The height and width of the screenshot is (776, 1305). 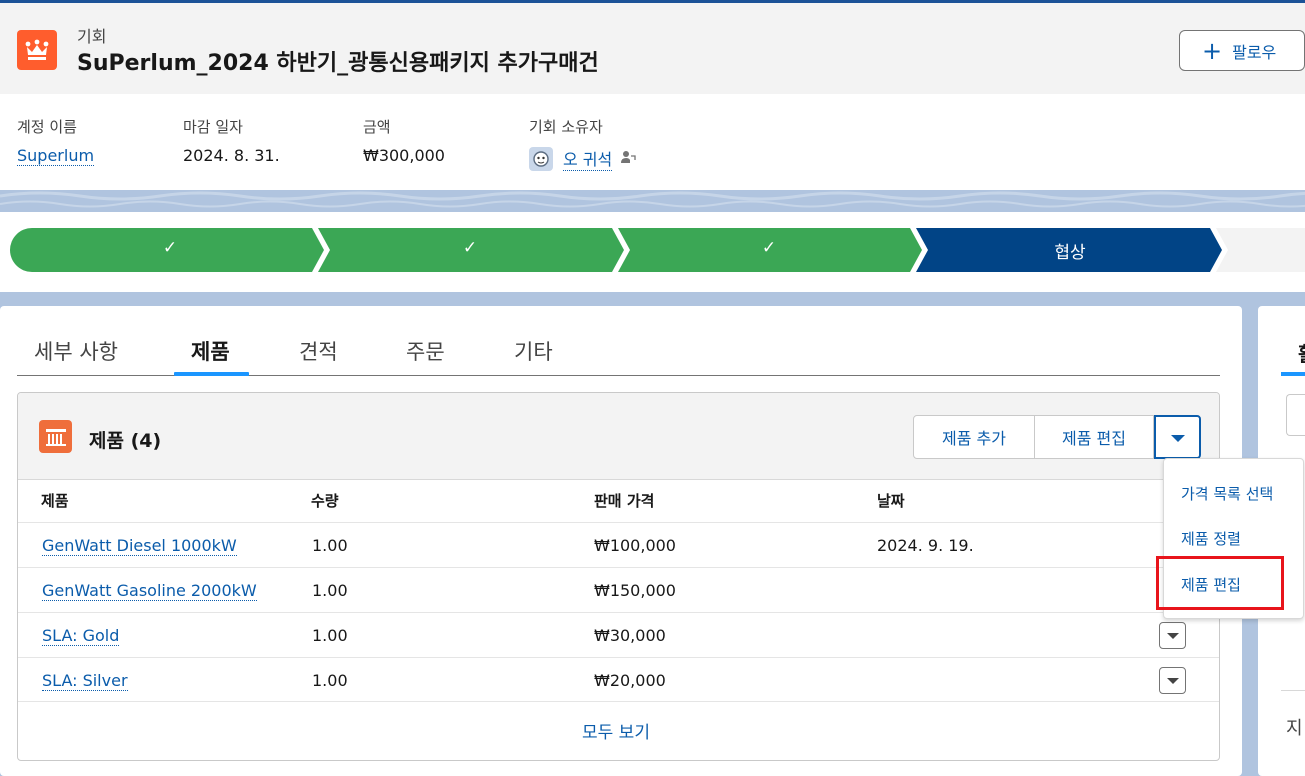 What do you see at coordinates (55, 501) in the screenshot?
I see `column-header-product: 제품` at bounding box center [55, 501].